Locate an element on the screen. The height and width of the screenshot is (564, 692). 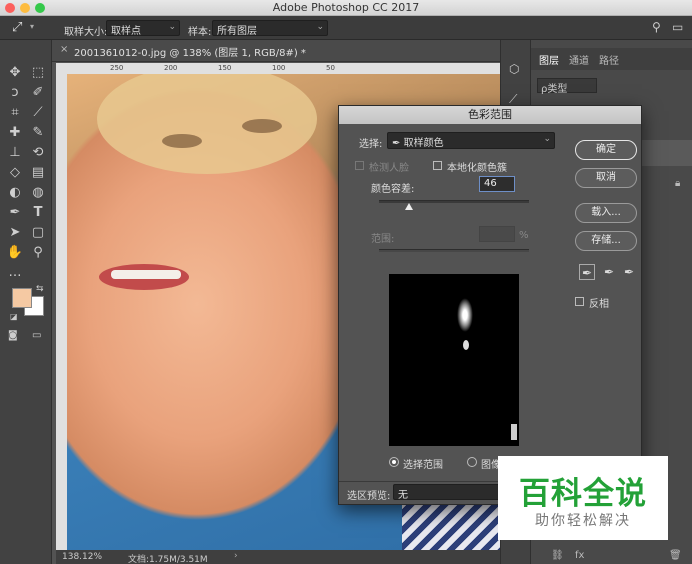
fuzziness-slider is located at coordinates (454, 201).